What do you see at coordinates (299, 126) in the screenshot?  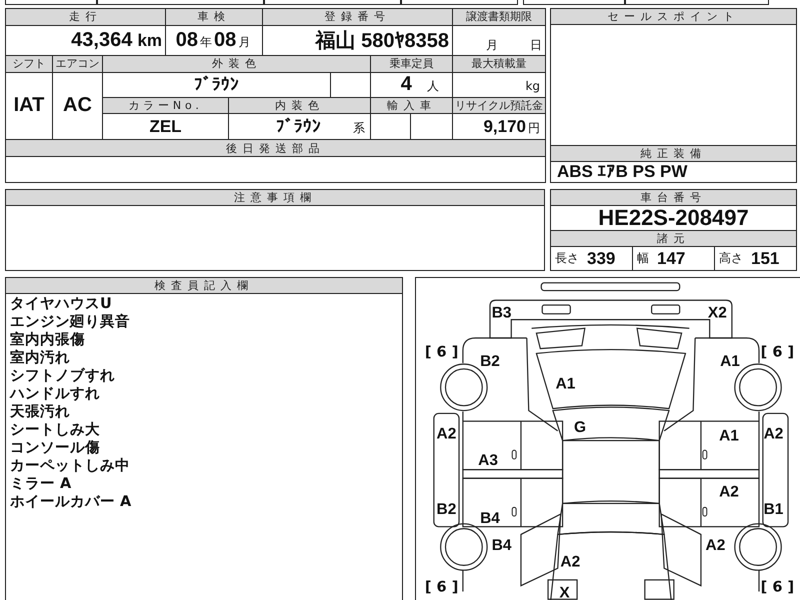 I see `interior-color-value: ﾌﾞﾗｳﾝ` at bounding box center [299, 126].